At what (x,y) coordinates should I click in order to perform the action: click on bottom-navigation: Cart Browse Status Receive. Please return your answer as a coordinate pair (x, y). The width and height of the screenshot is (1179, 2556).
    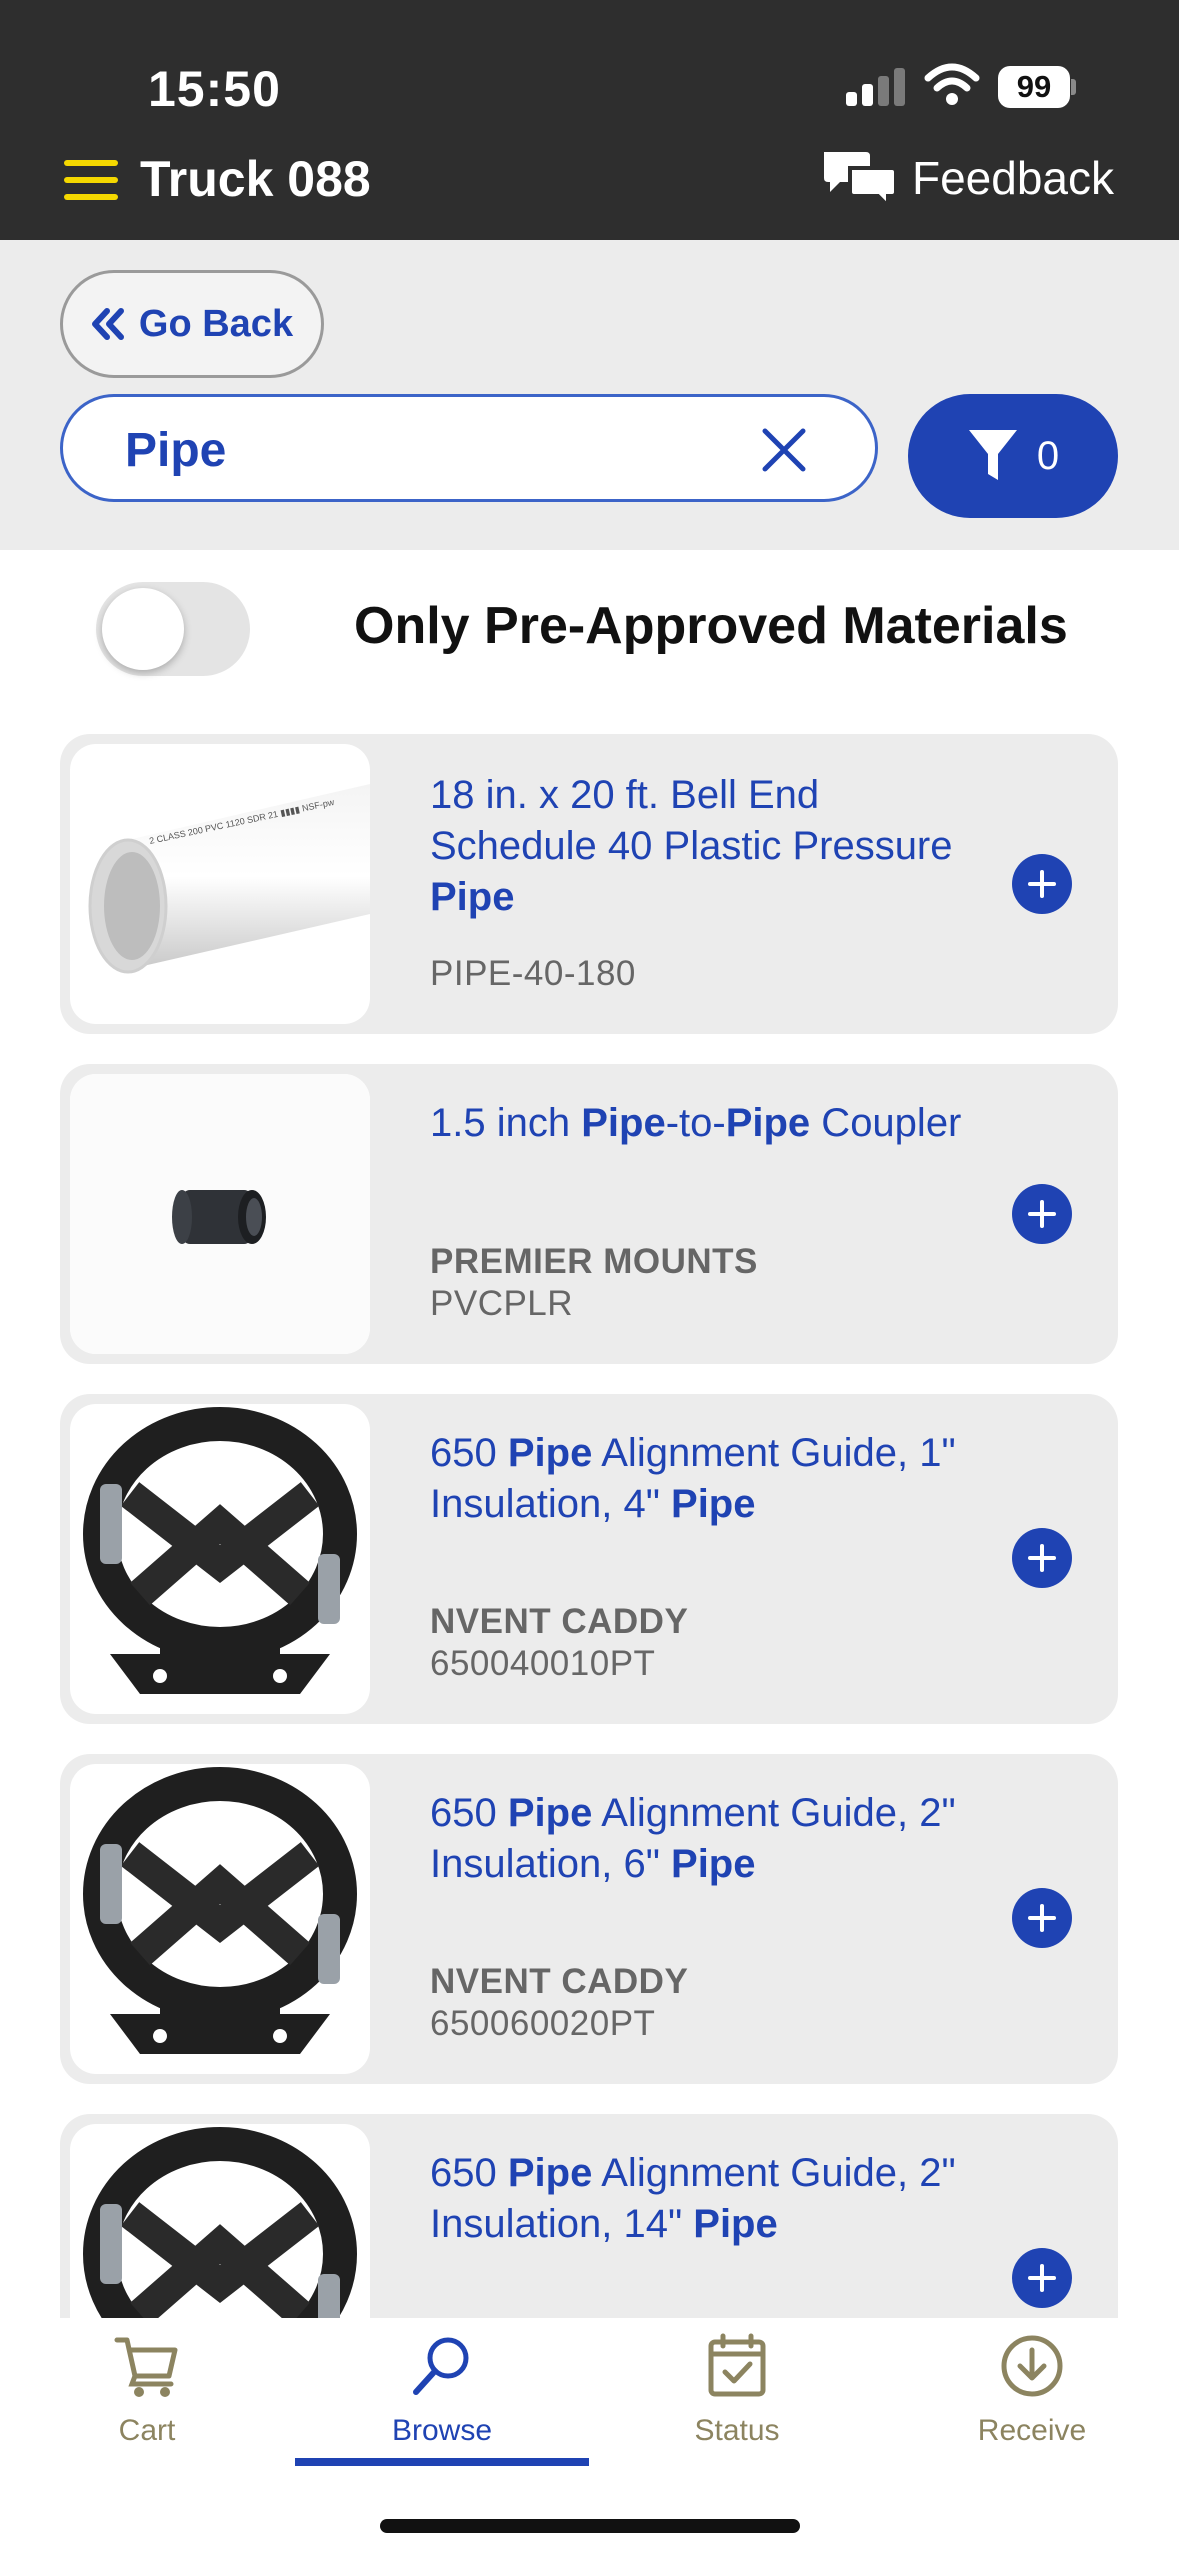
    Looking at the image, I should click on (589, 2437).